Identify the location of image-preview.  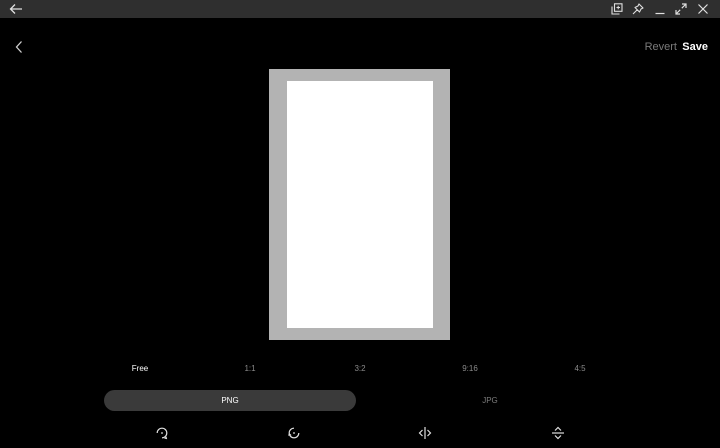
(360, 204).